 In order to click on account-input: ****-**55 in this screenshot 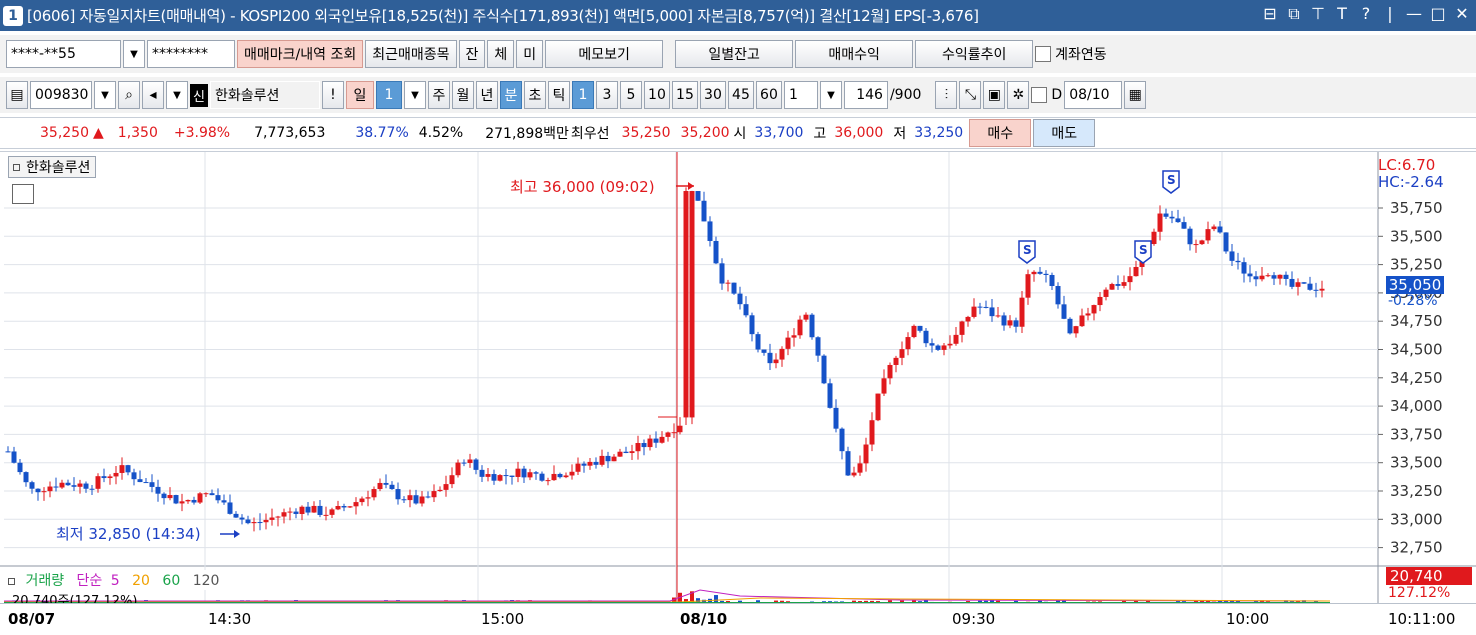, I will do `click(63, 54)`.